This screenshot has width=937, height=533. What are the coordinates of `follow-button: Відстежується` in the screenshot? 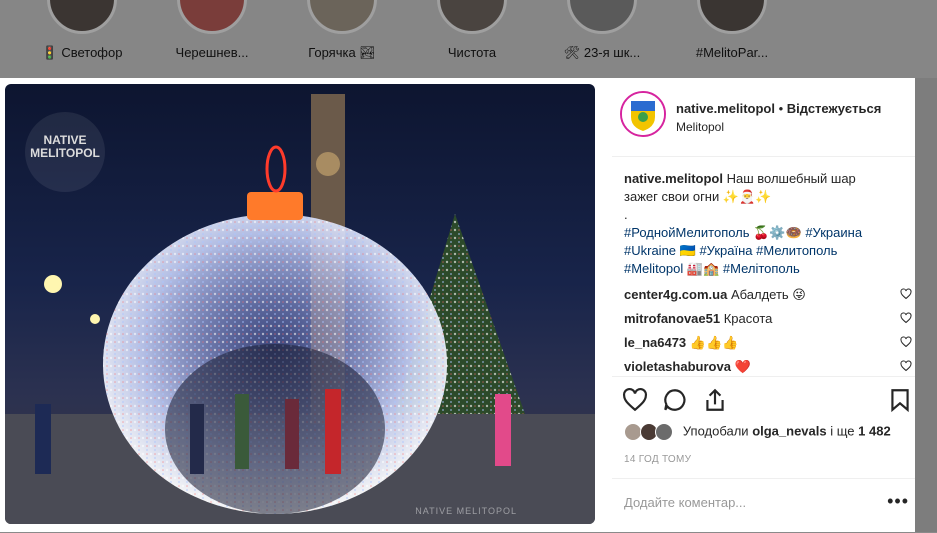 It's located at (834, 108).